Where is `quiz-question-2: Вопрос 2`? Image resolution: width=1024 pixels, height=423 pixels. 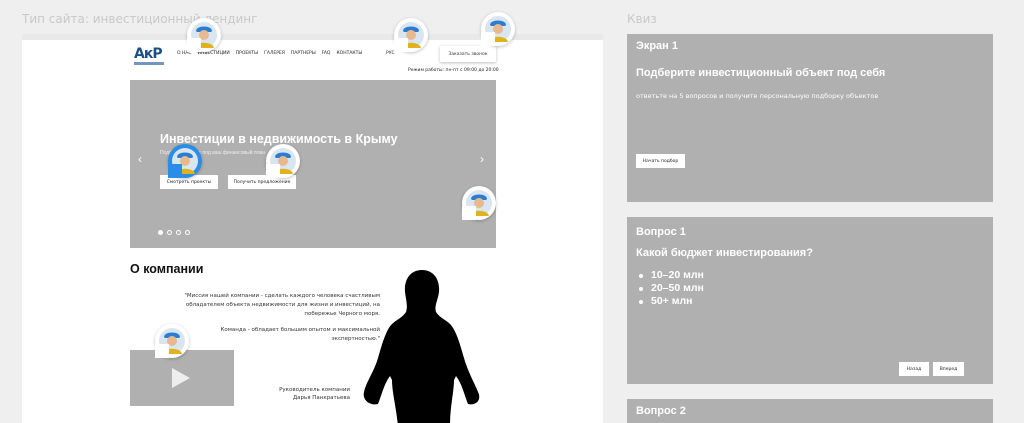 quiz-question-2: Вопрос 2 is located at coordinates (810, 411).